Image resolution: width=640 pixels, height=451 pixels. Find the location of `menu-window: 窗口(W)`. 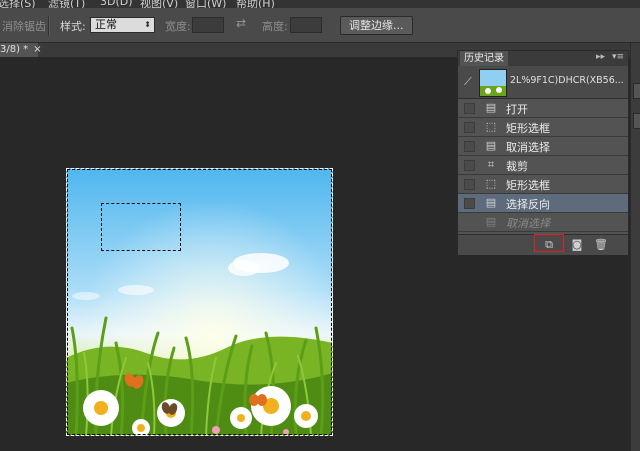

menu-window: 窗口(W) is located at coordinates (205, 4).